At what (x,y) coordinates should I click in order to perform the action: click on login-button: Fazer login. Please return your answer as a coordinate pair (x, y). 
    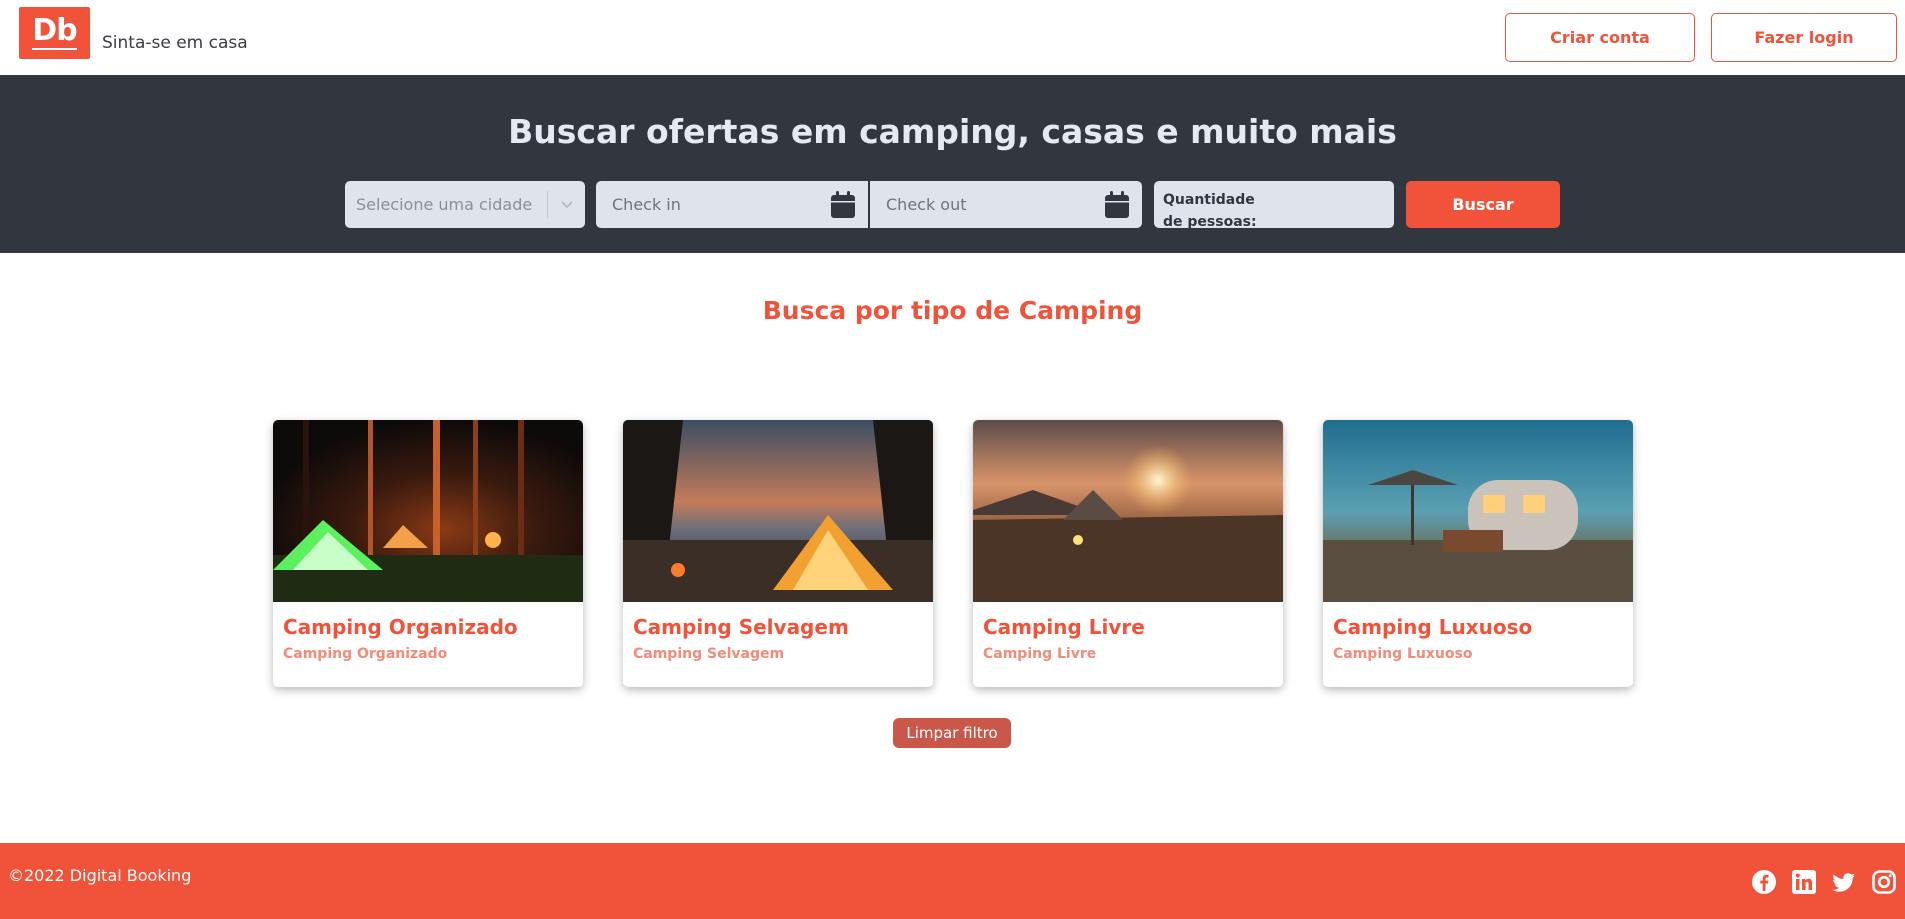
    Looking at the image, I should click on (1804, 37).